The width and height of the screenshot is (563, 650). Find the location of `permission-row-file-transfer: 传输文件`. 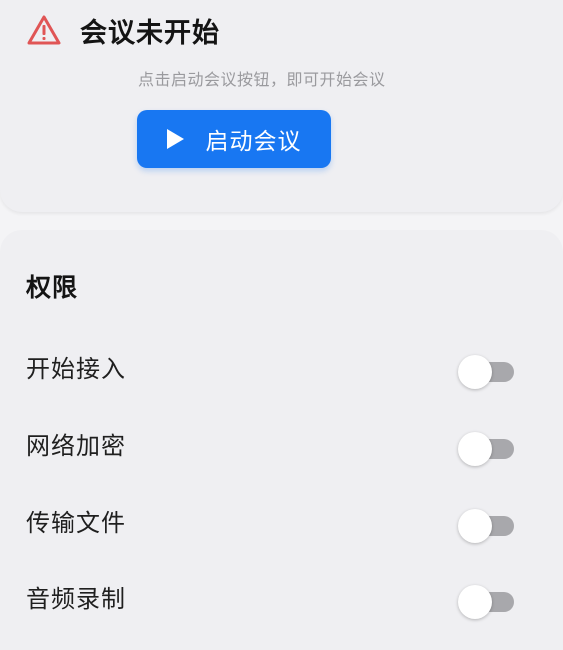

permission-row-file-transfer: 传输文件 is located at coordinates (281, 519).